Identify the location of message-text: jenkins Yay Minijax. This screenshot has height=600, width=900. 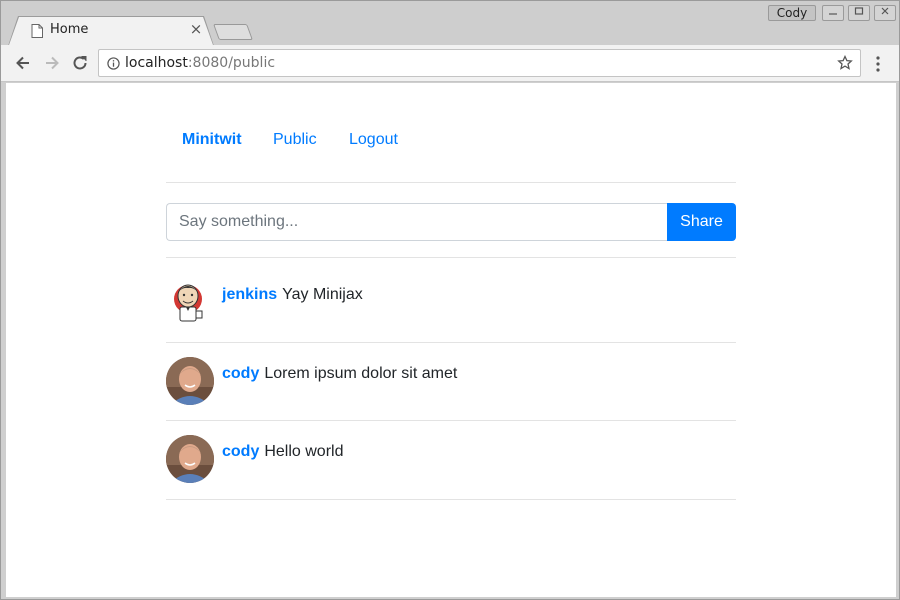
(292, 295).